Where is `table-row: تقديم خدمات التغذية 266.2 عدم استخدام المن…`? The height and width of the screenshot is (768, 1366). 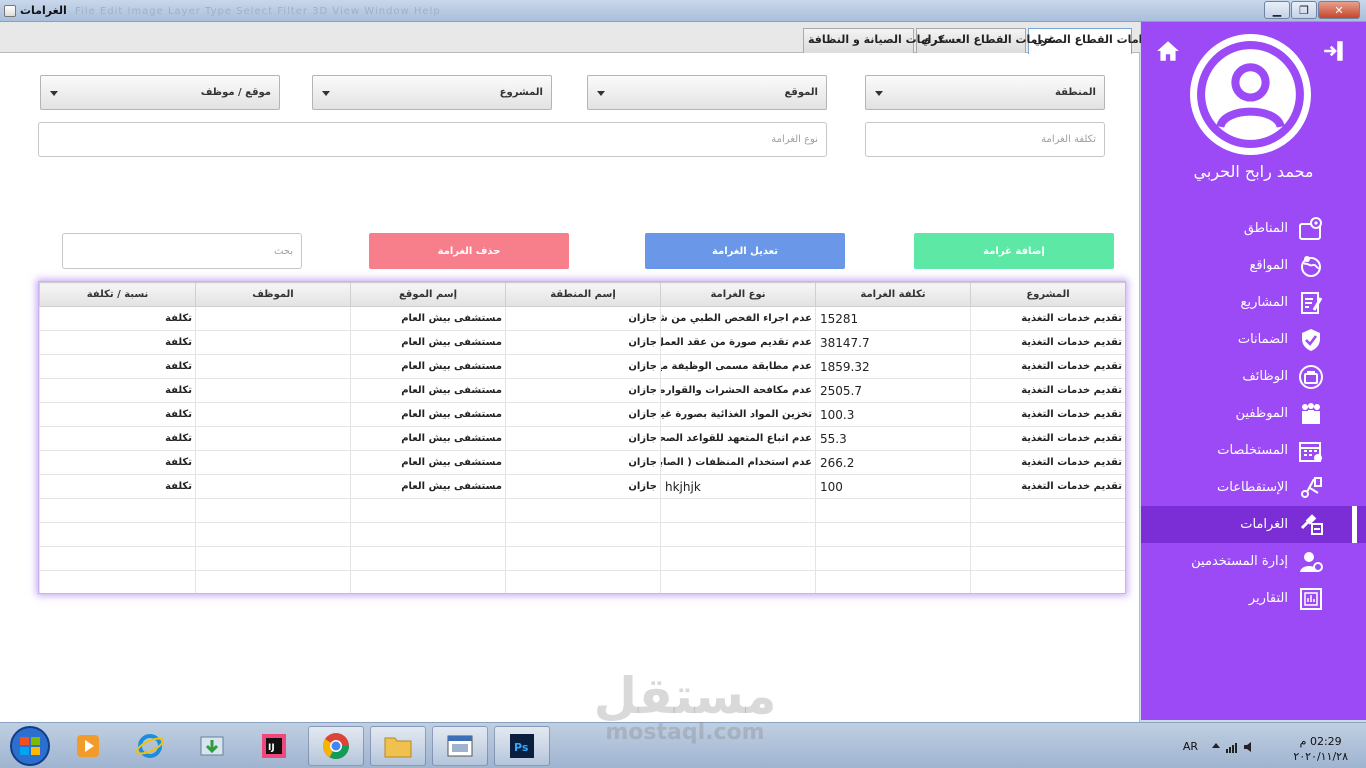
table-row: تقديم خدمات التغذية 266.2 عدم استخدام المن… is located at coordinates (582, 462).